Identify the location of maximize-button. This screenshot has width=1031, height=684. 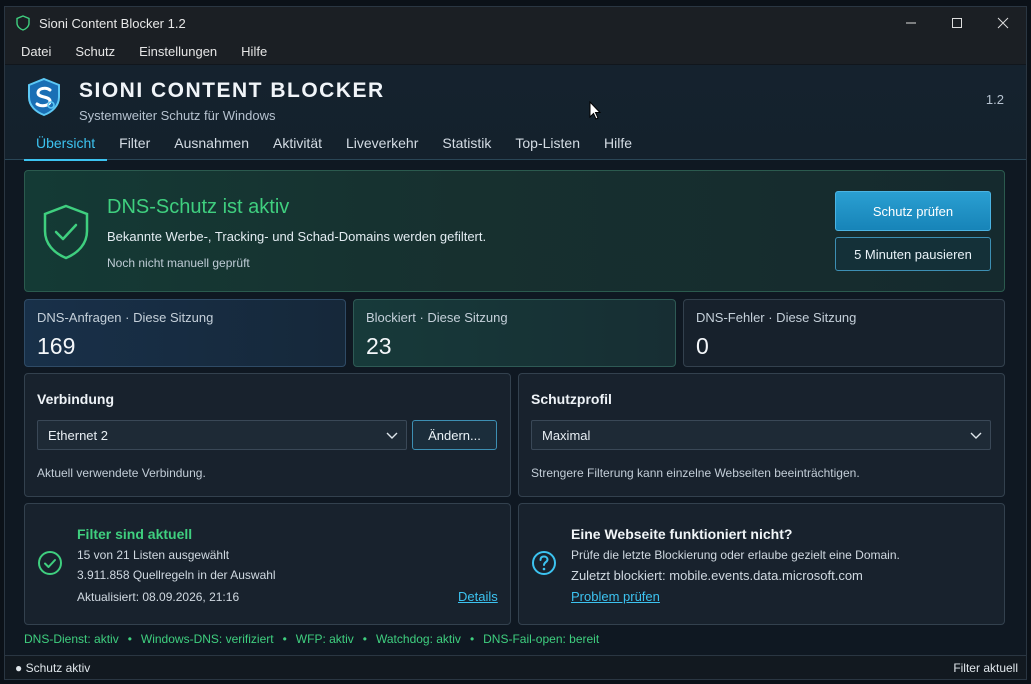
(957, 23).